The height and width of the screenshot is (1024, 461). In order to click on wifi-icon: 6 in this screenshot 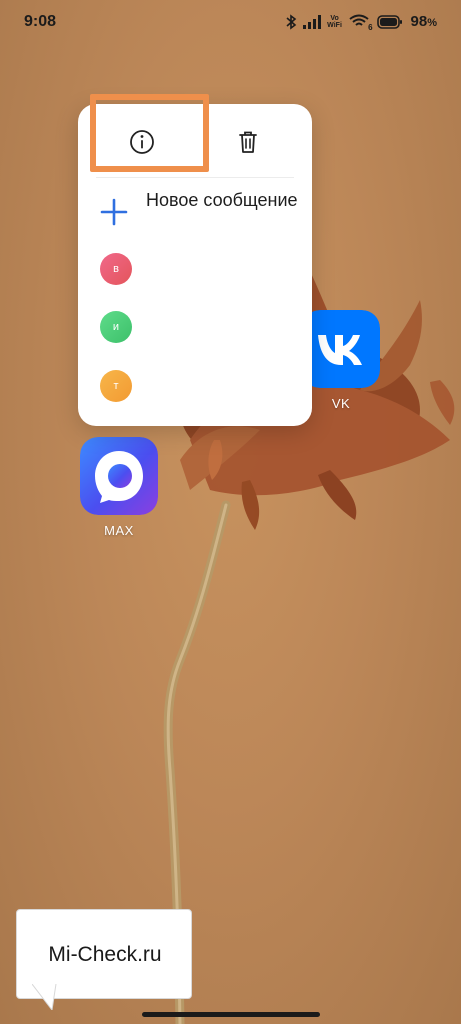, I will do `click(360, 23)`.